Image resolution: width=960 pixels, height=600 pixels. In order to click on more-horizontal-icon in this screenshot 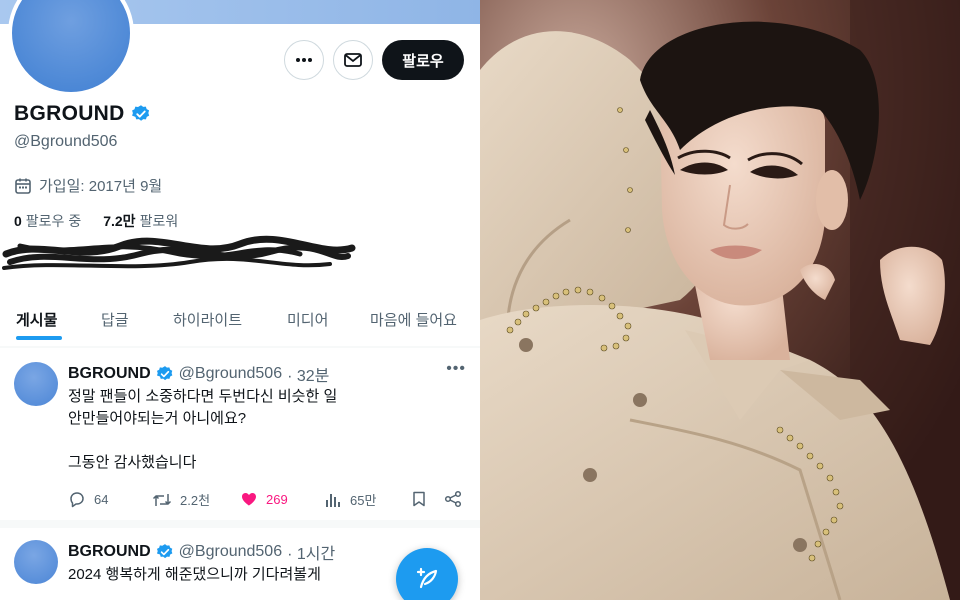, I will do `click(304, 60)`.